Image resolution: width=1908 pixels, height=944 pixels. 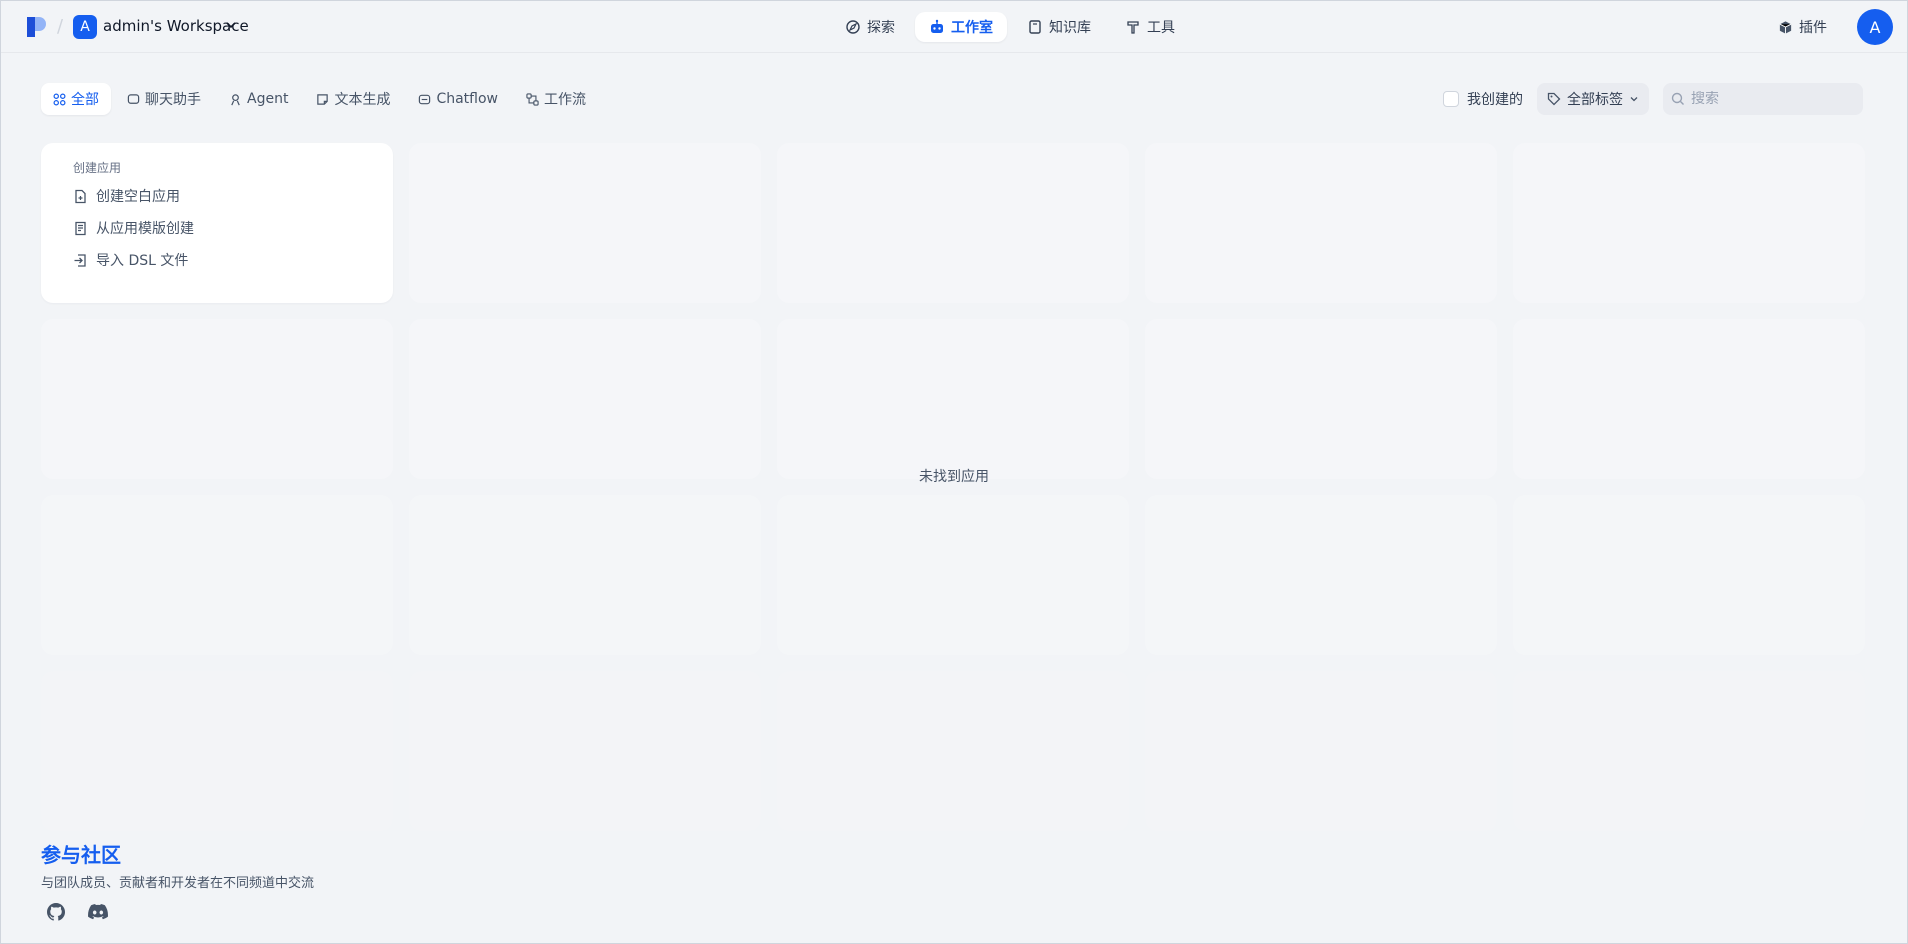 What do you see at coordinates (1813, 28) in the screenshot?
I see `plugins-label: 插件` at bounding box center [1813, 28].